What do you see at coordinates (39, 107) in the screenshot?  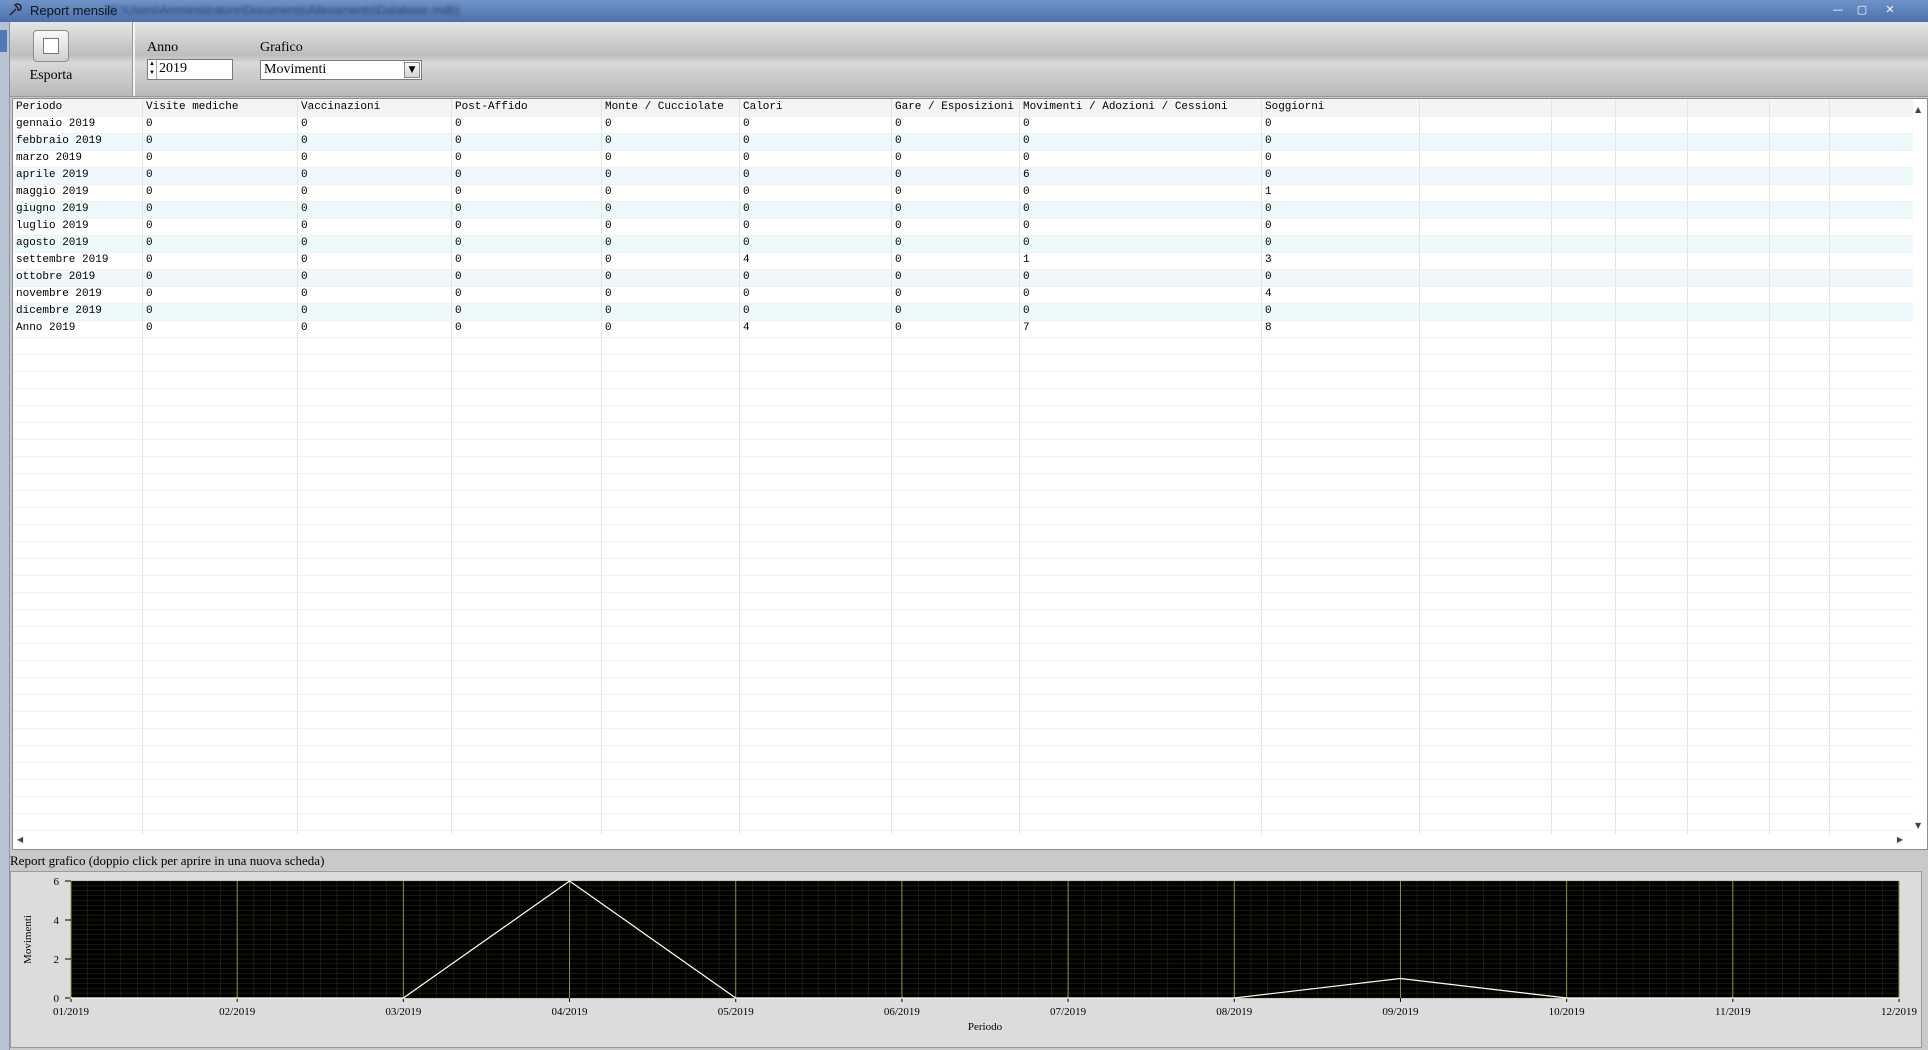 I see `column-header: Periodo` at bounding box center [39, 107].